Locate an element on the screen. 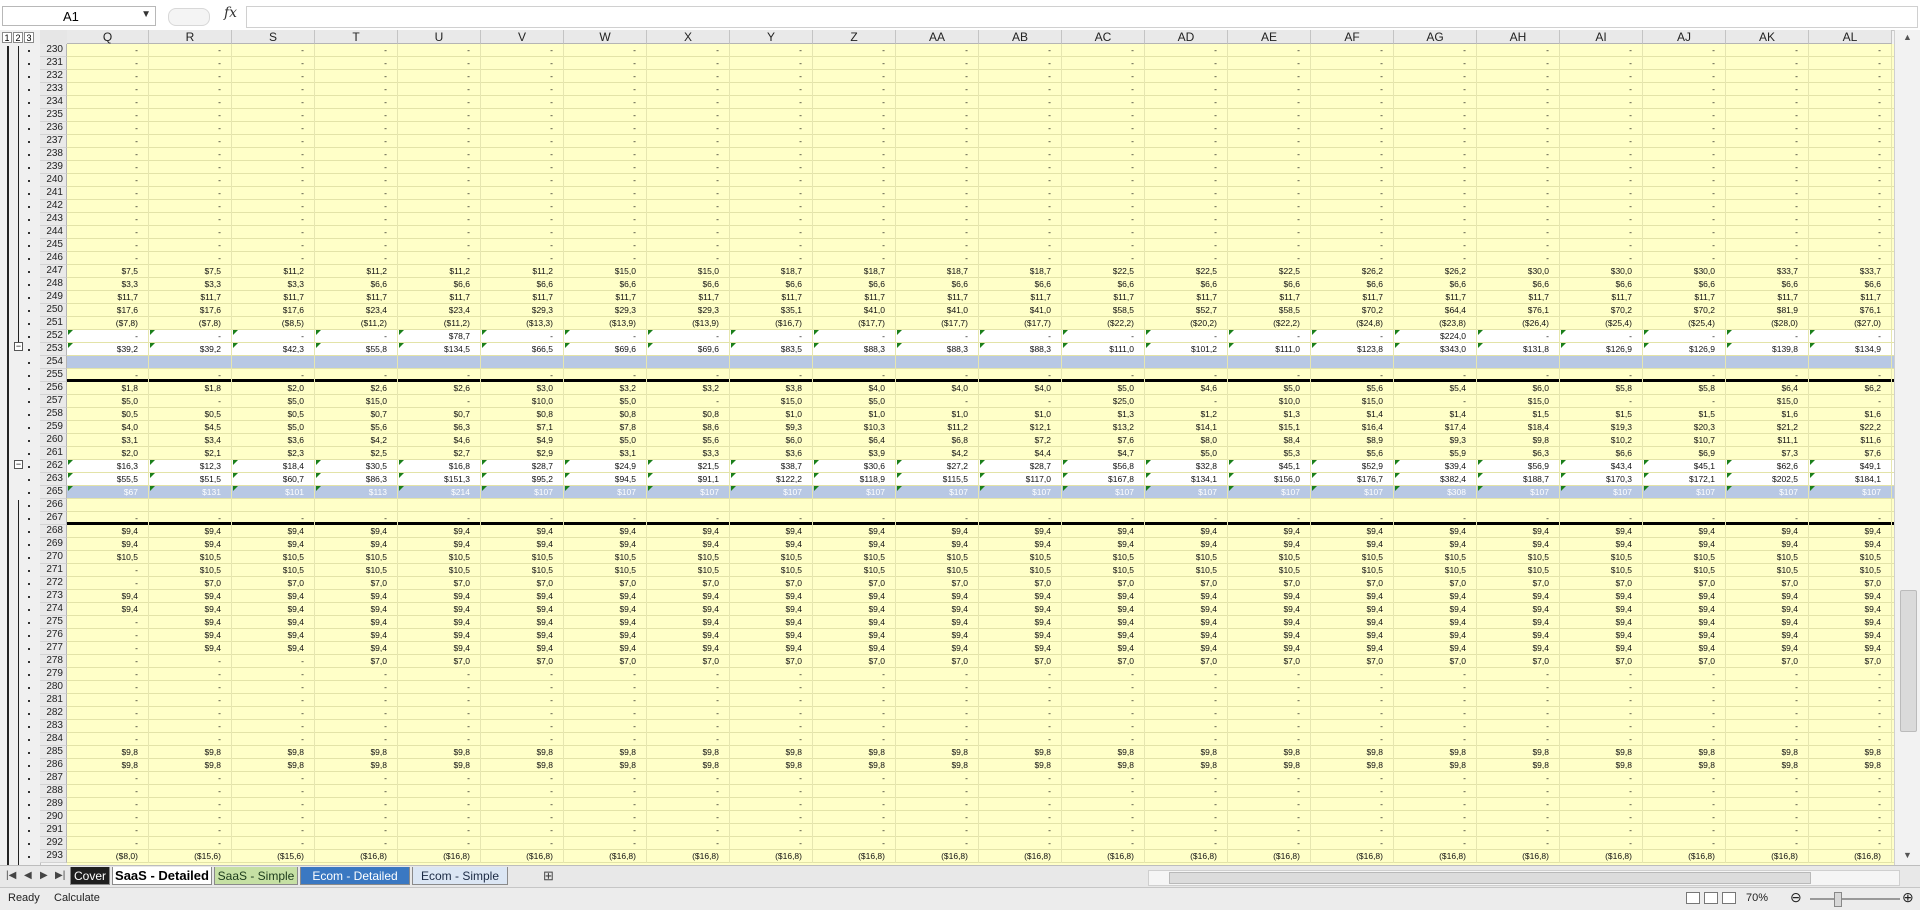 The image size is (1920, 910). cell: $1,3 is located at coordinates (1103, 414).